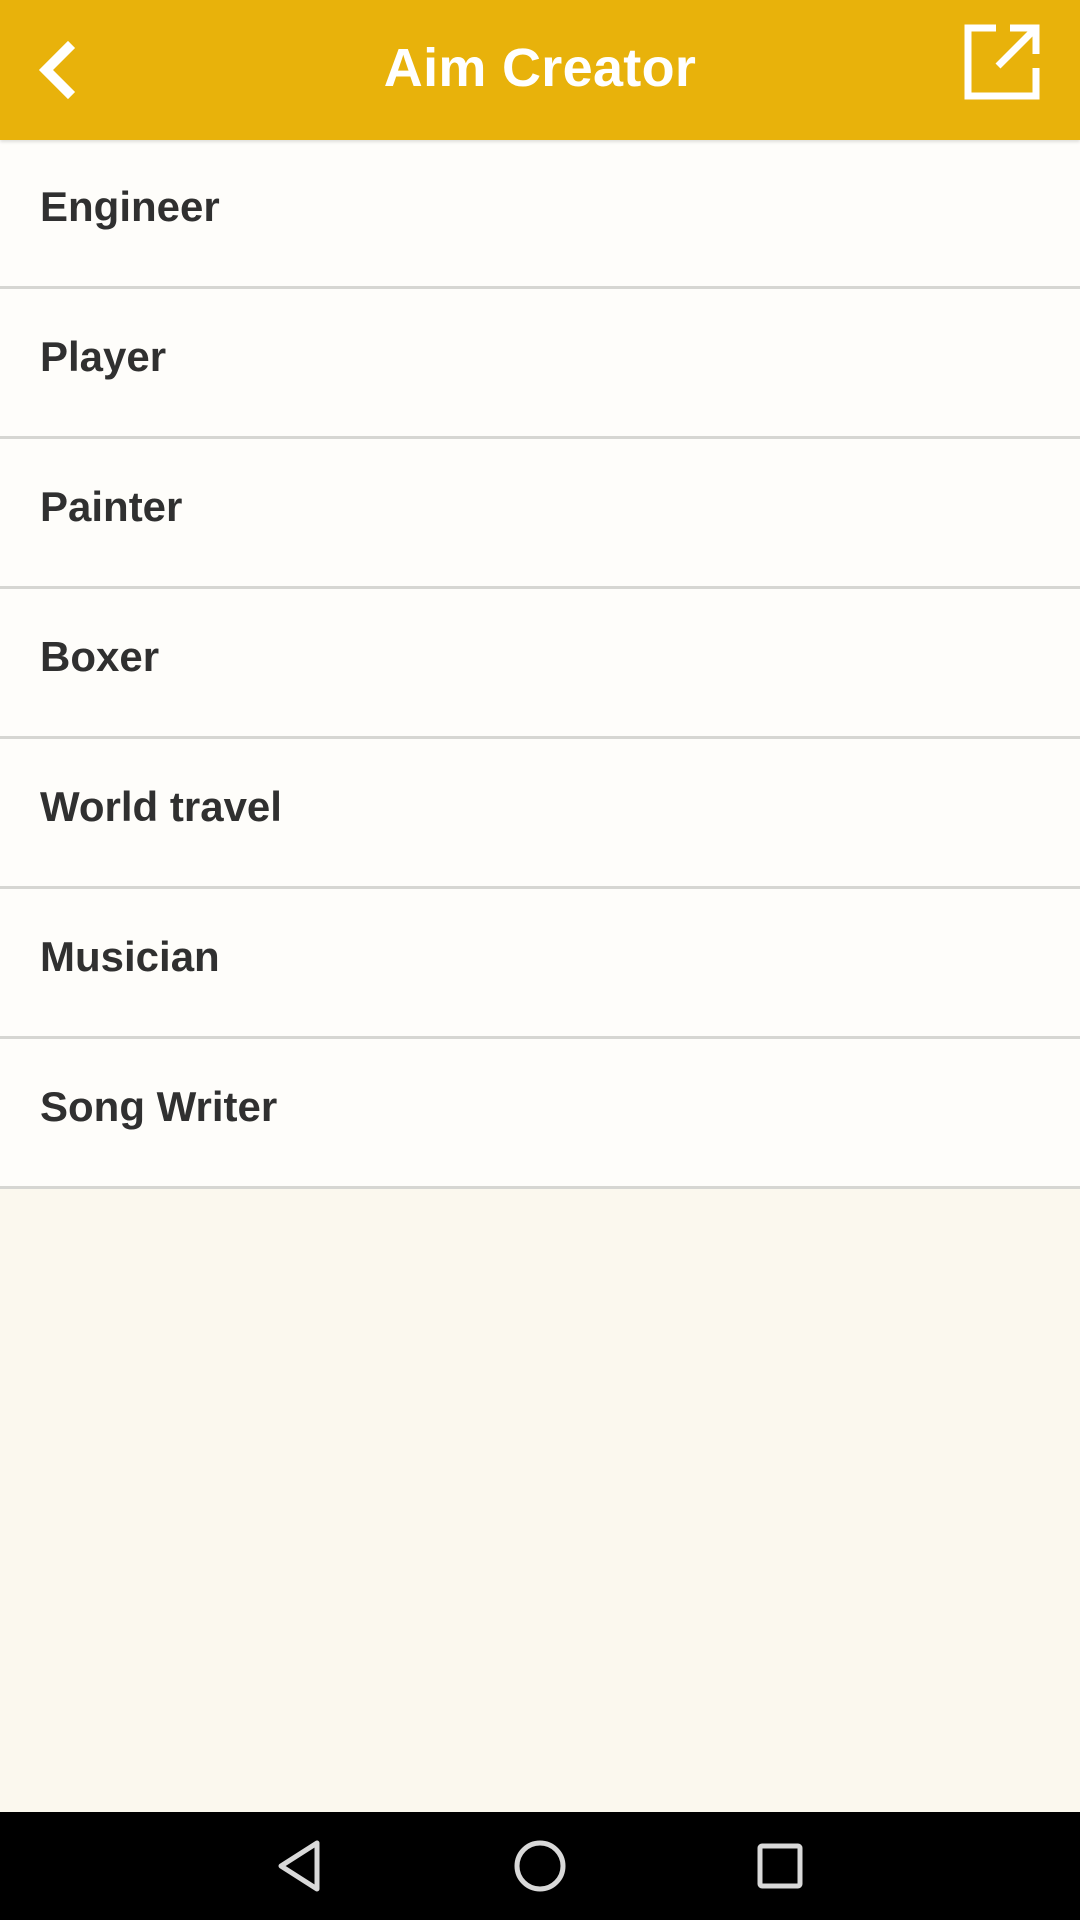 This screenshot has height=1920, width=1080. What do you see at coordinates (161, 806) in the screenshot?
I see `list-item-label: World travel` at bounding box center [161, 806].